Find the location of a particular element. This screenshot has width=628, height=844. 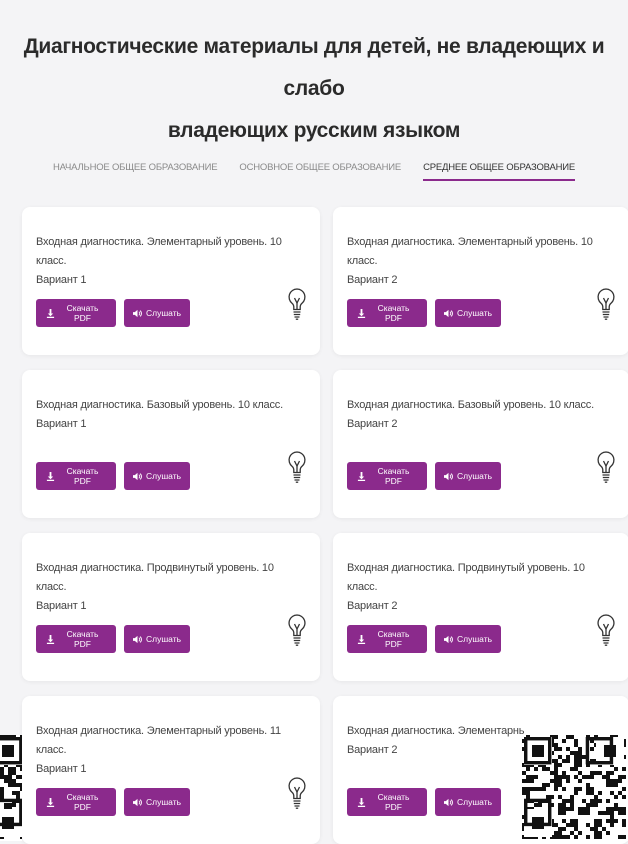

tab-basic-education: ОСНОВНОЕ ОБЩЕЕ ОБРАЗОВАНИЕ is located at coordinates (320, 169).